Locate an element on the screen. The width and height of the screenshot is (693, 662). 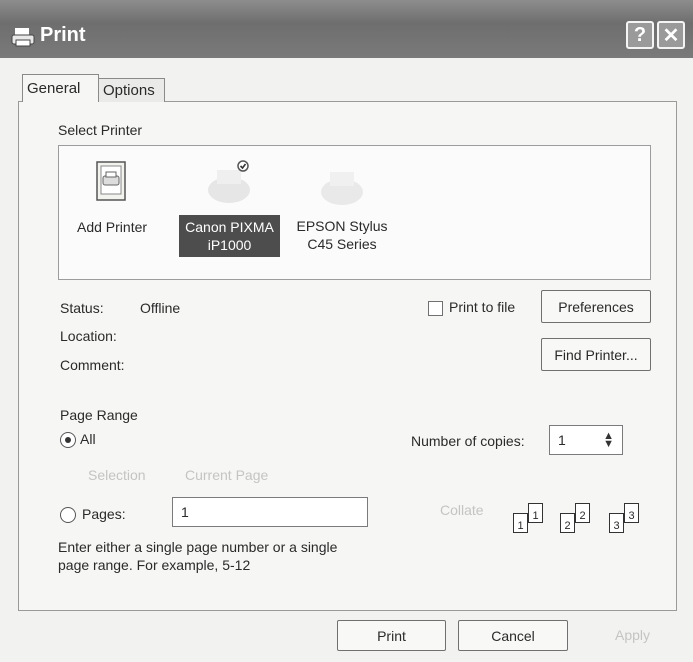
printer-icon is located at coordinates (23, 37).